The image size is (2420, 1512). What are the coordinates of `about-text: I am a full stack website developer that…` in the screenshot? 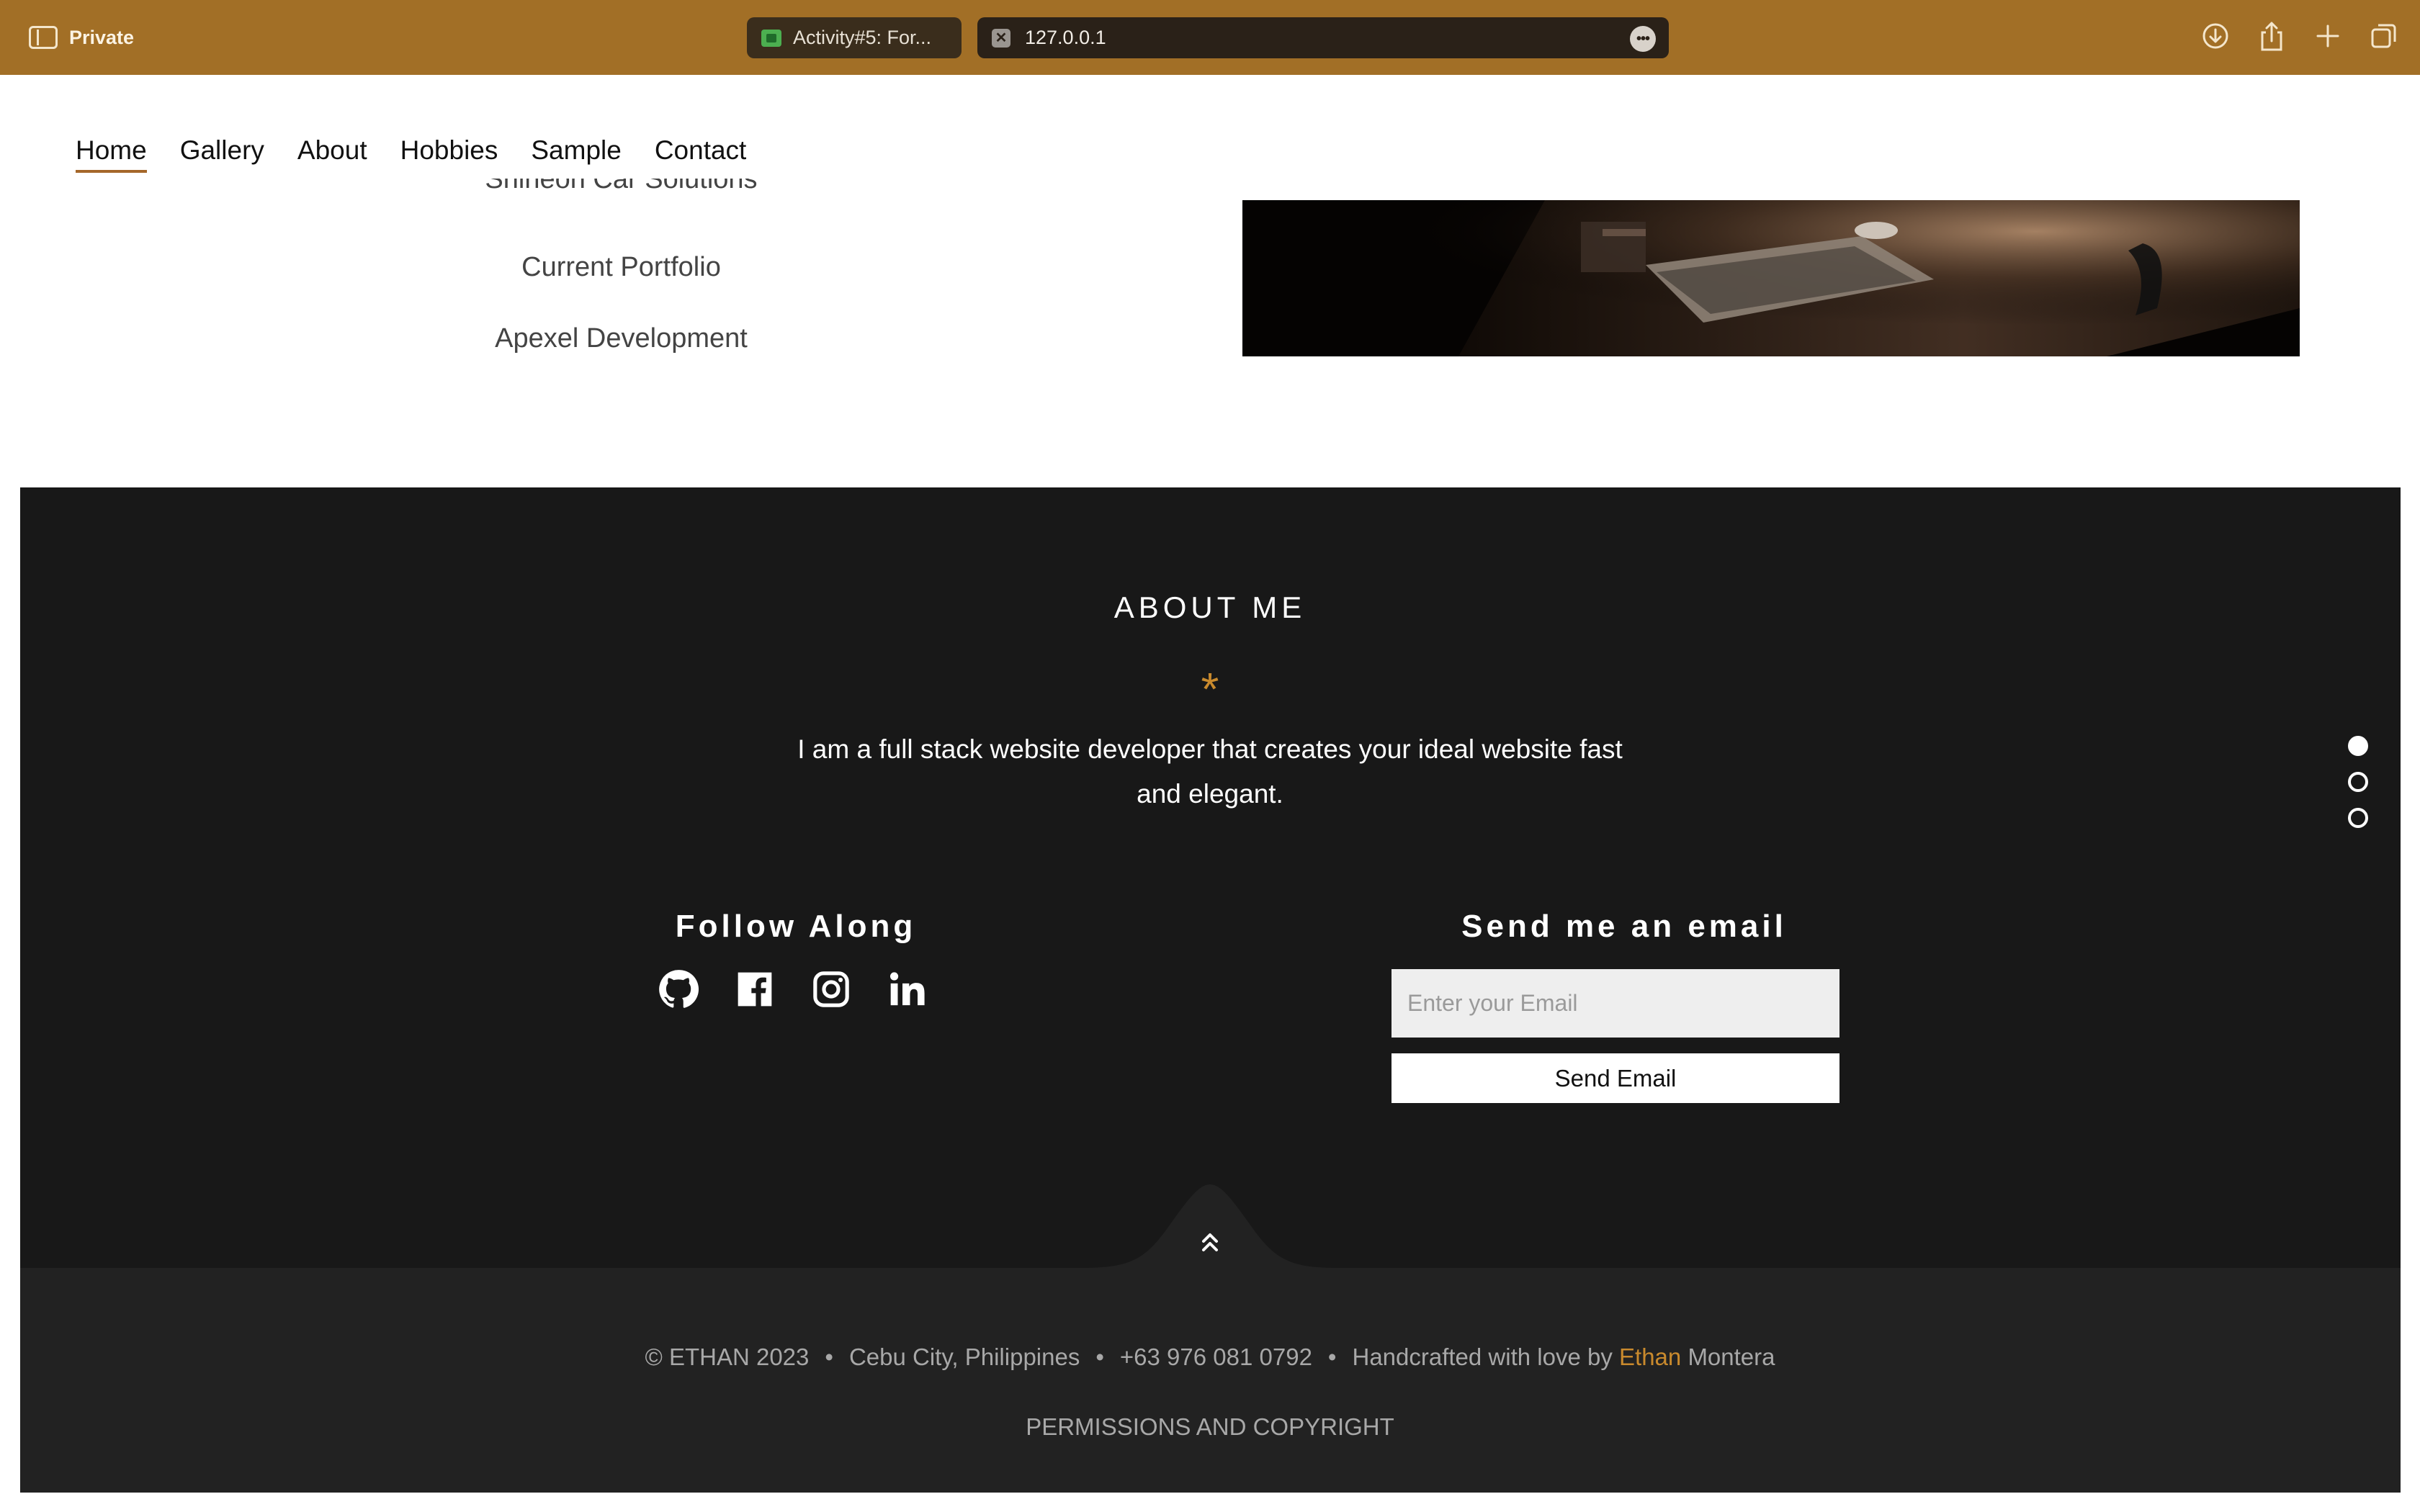 It's located at (1210, 771).